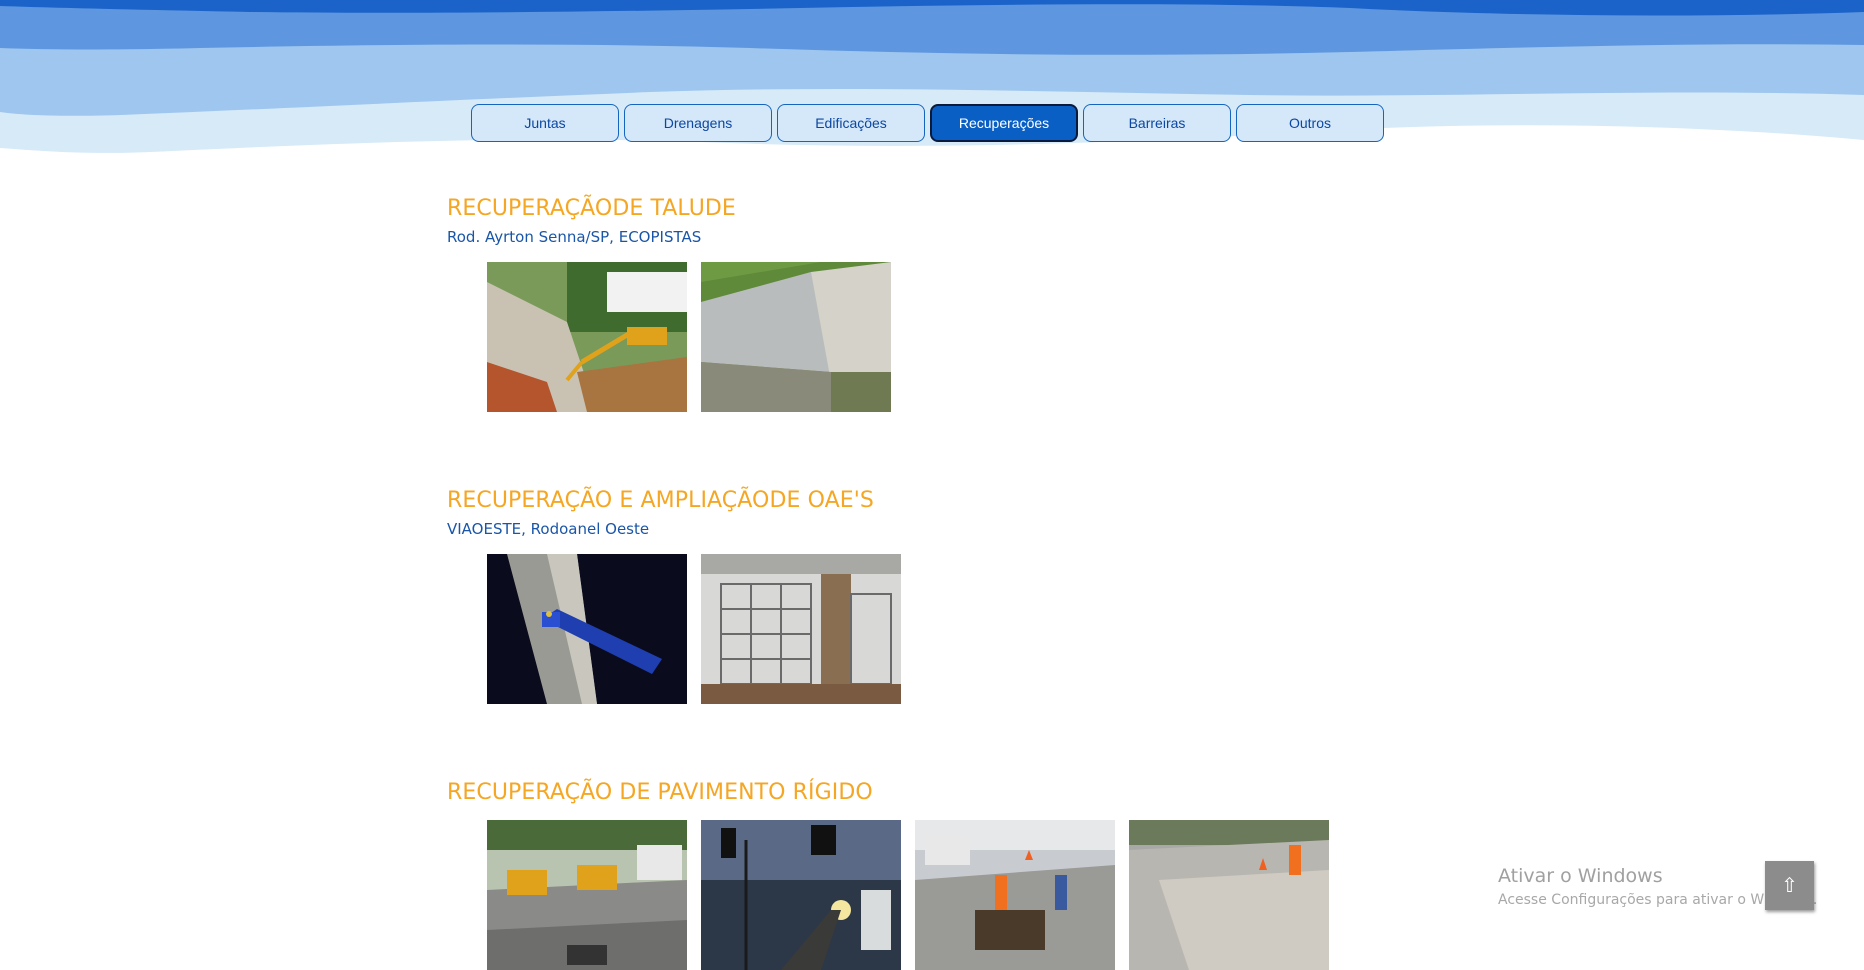 The width and height of the screenshot is (1864, 970). I want to click on arrow-up-icon: ⇧, so click(1789, 886).